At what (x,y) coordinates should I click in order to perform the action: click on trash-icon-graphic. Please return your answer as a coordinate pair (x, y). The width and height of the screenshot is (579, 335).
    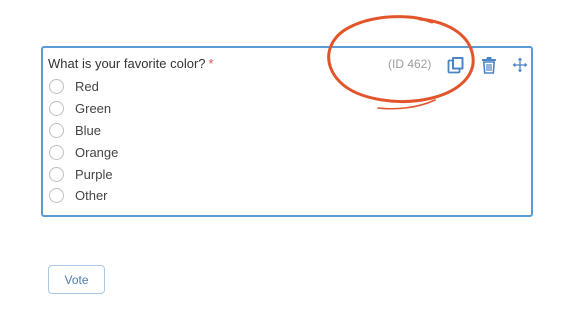
    Looking at the image, I should click on (489, 65).